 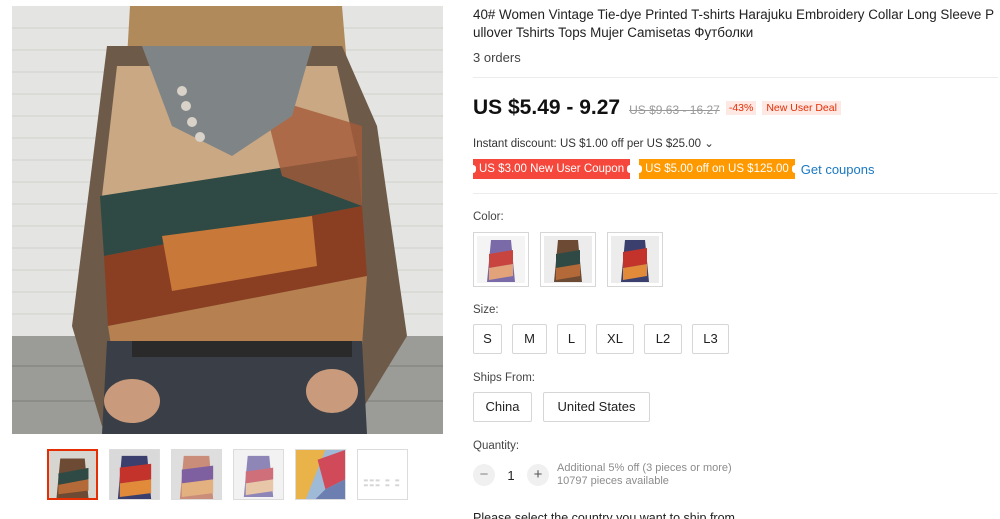 I want to click on thumb-size-chart-icon, so click(x=382, y=474).